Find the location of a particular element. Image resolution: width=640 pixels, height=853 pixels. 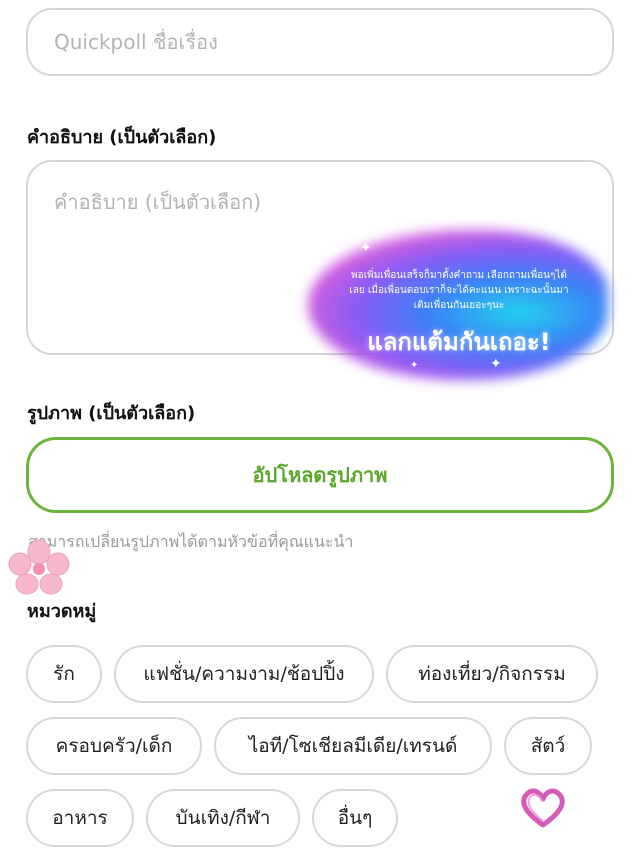

description-label: คำอธิบาย (เป็นตัวเลือก) is located at coordinates (122, 137).